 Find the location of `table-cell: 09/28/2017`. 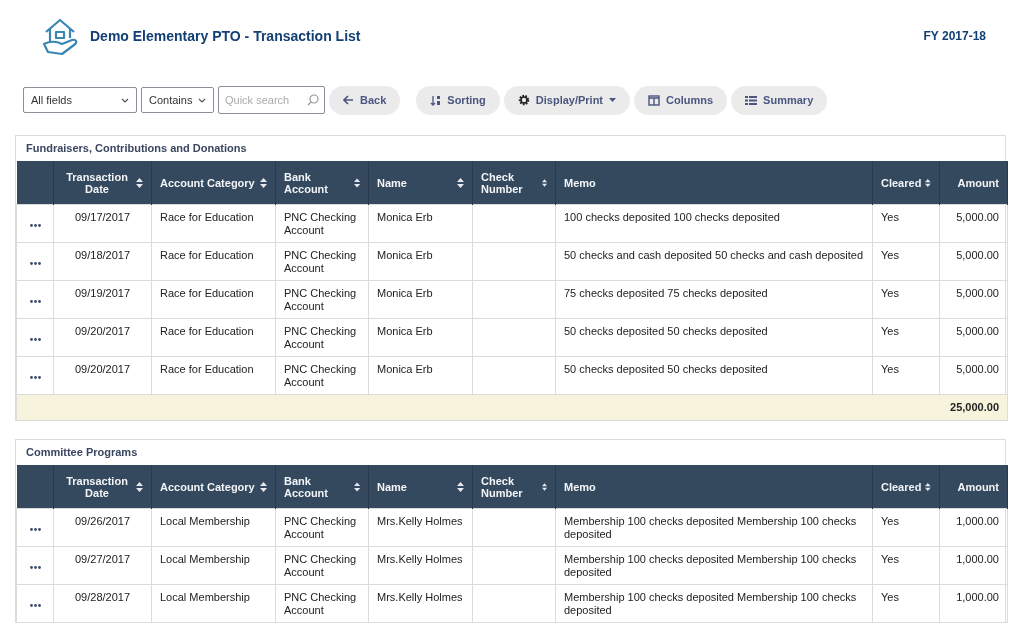

table-cell: 09/28/2017 is located at coordinates (102, 603).